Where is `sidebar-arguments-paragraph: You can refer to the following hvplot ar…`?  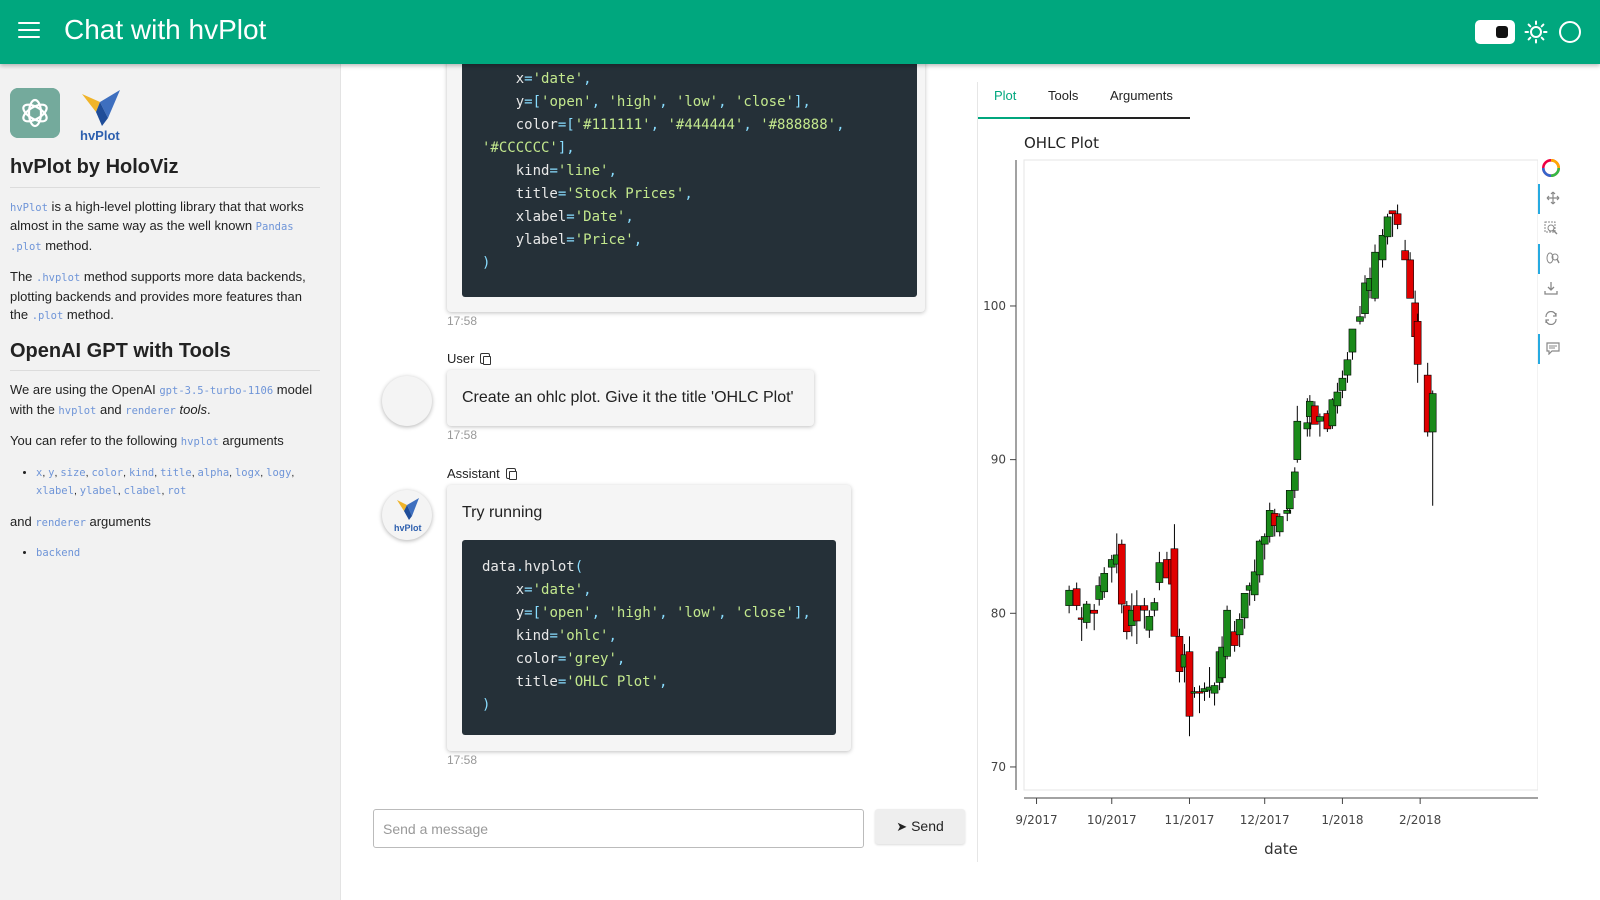
sidebar-arguments-paragraph: You can refer to the following hvplot ar… is located at coordinates (147, 440).